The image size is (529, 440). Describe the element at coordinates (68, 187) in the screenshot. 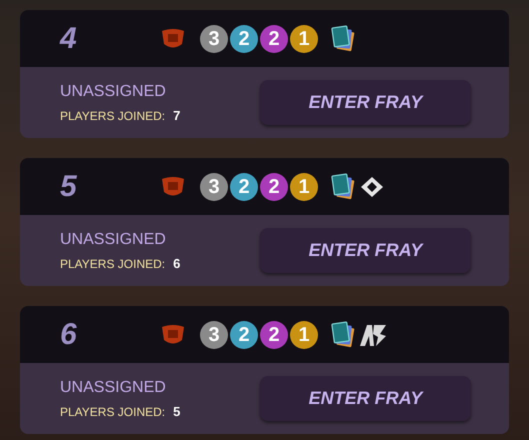

I see `fray-number: 5` at that location.